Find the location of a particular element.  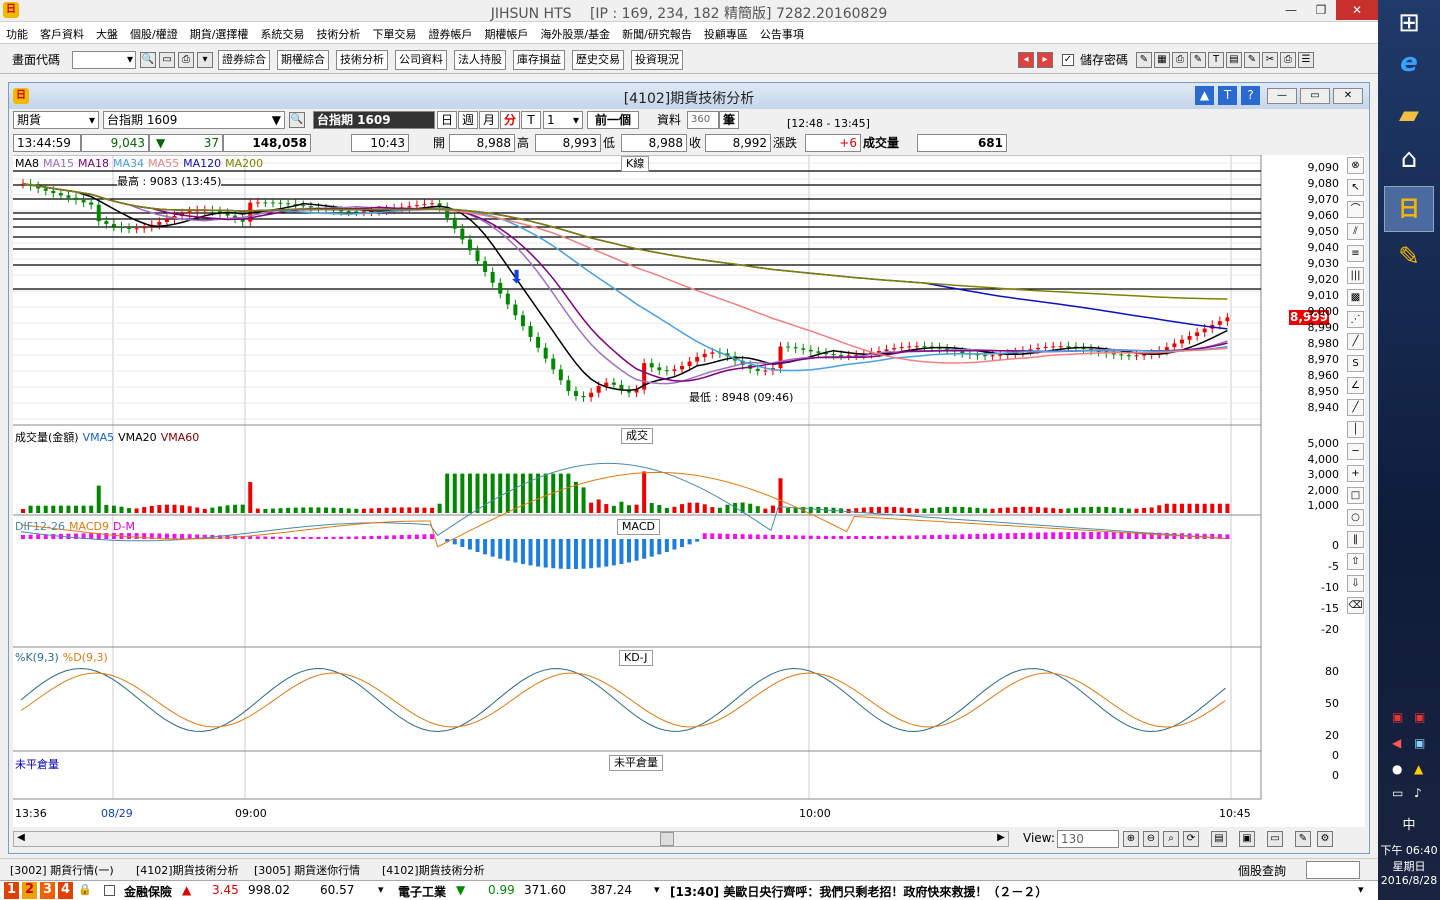

jihsun-app-icon: 日 is located at coordinates (1409, 209).